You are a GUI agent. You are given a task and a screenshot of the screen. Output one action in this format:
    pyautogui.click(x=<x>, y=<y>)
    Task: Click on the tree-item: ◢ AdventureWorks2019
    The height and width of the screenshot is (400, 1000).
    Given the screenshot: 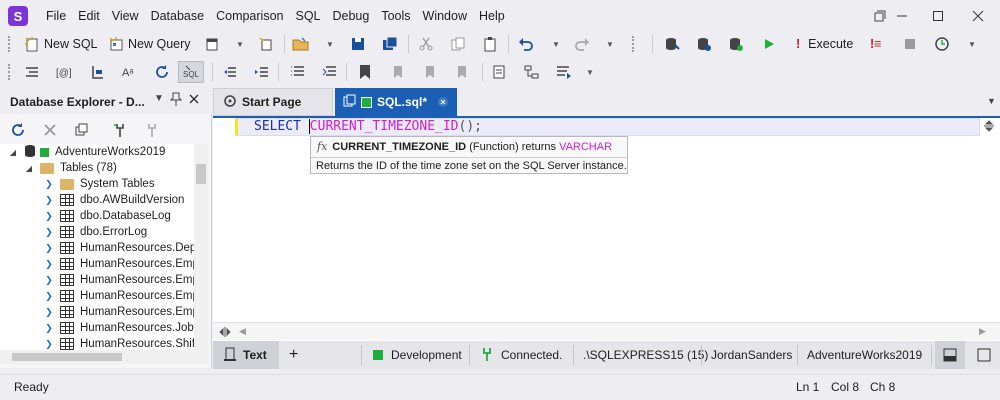 What is the action you would take?
    pyautogui.click(x=86, y=152)
    